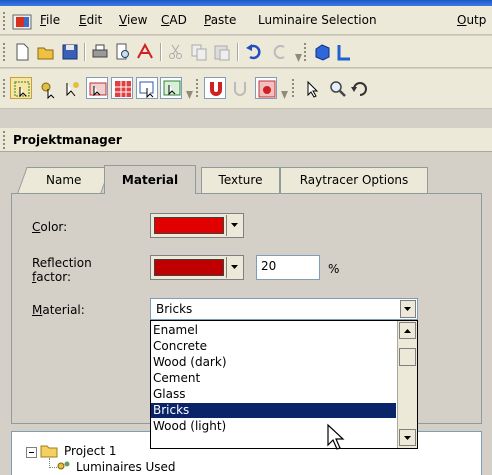  I want to click on magnet-icon, so click(216, 89).